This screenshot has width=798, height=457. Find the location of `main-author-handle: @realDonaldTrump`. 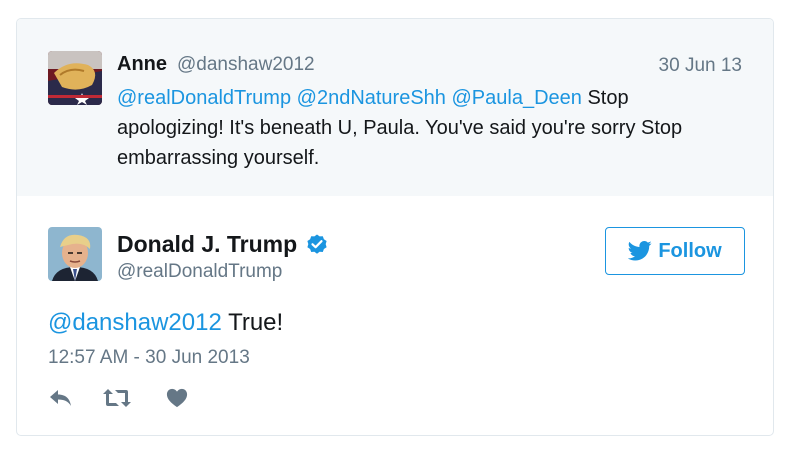

main-author-handle: @realDonaldTrump is located at coordinates (199, 272).